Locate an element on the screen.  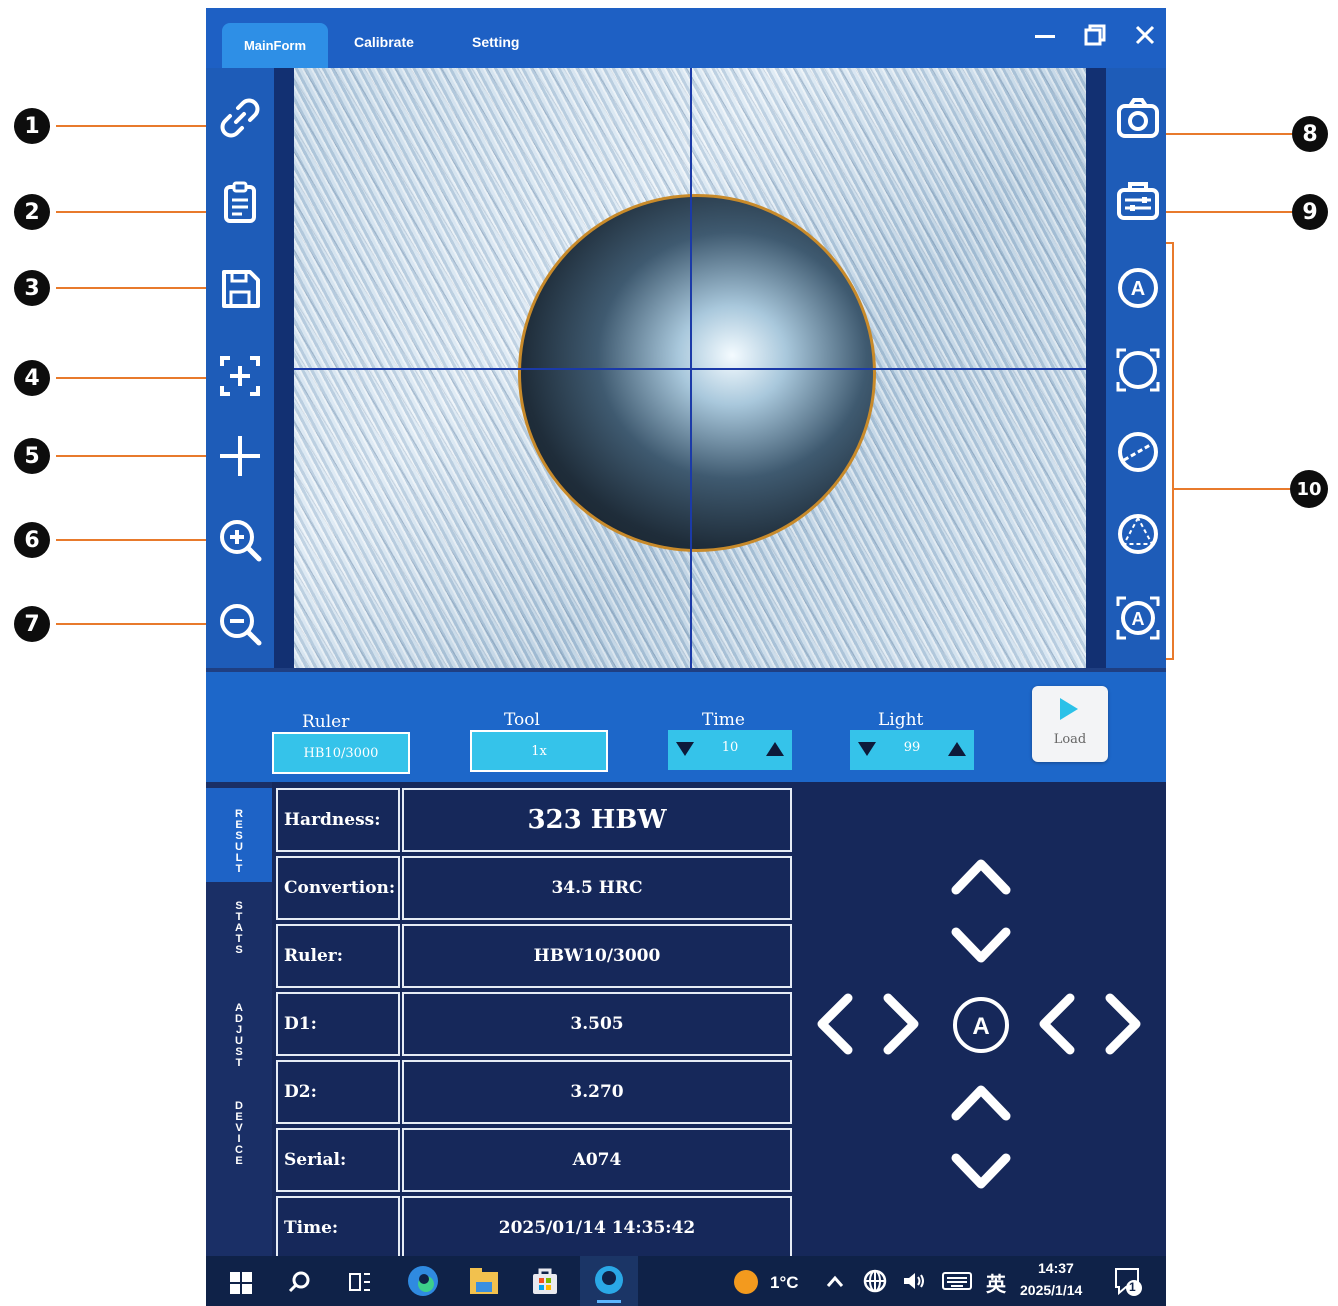
row-value: 2025/01/14 14:35:42 is located at coordinates (597, 1228).